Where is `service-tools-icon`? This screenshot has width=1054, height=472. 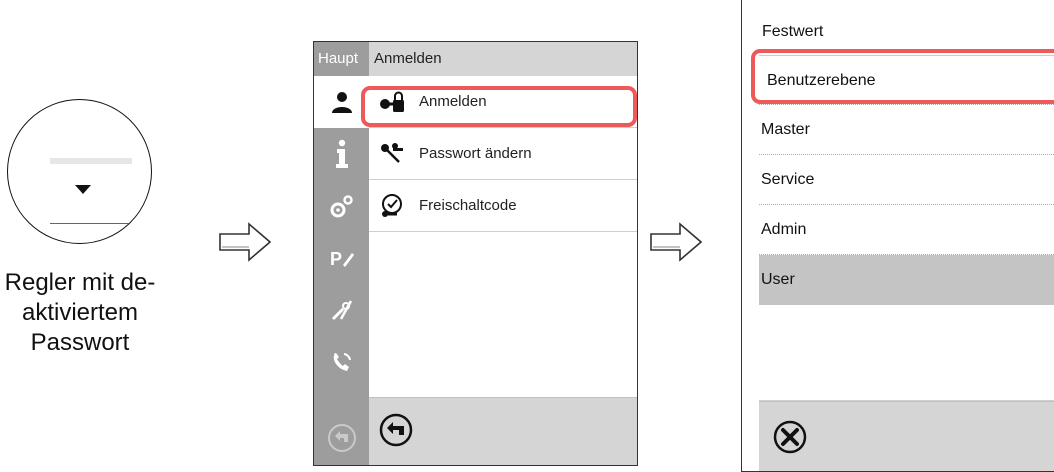
service-tools-icon is located at coordinates (341, 310).